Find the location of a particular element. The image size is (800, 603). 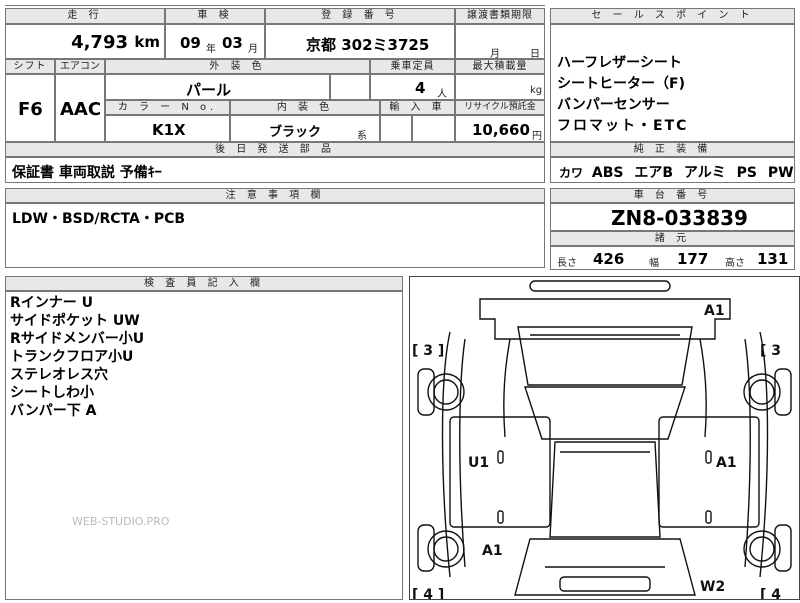

inspector-header: 検 査 員 記 入 欄 is located at coordinates (204, 283).